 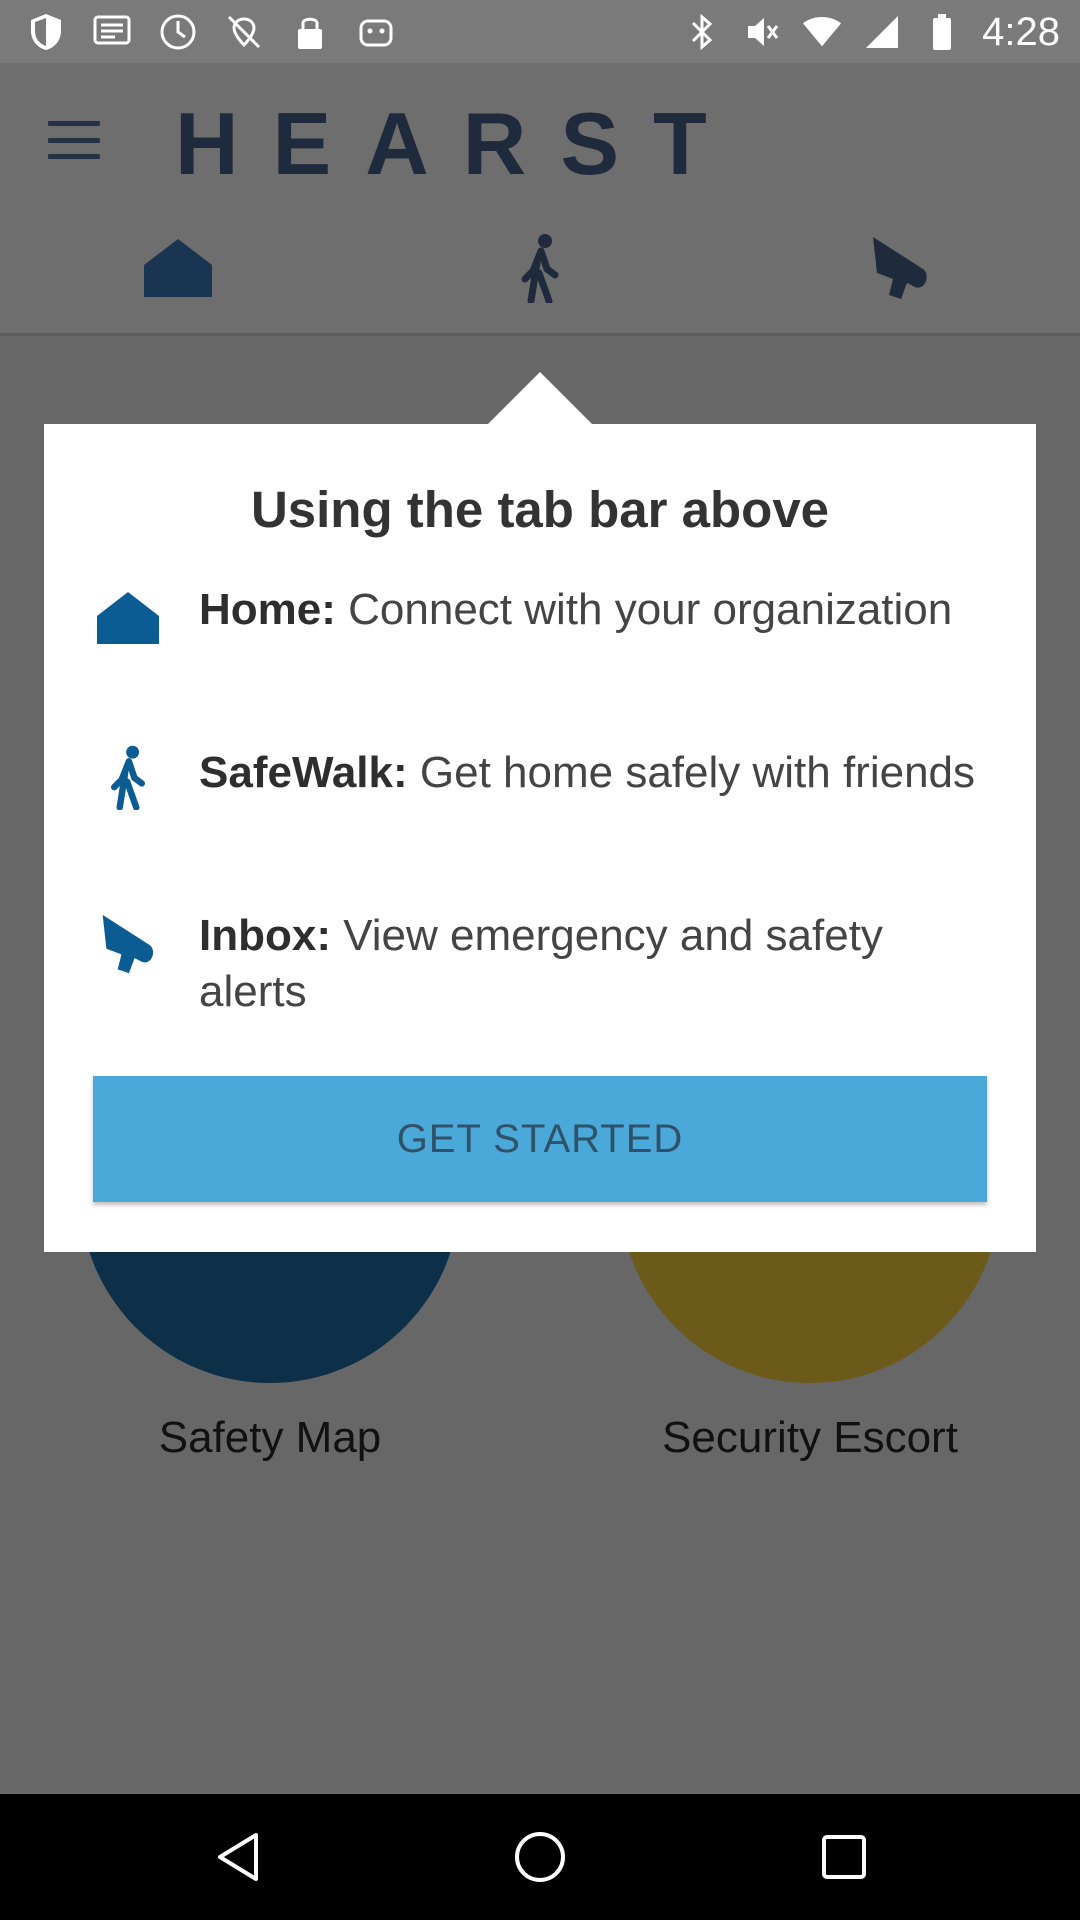 I want to click on battery-icon, so click(x=942, y=32).